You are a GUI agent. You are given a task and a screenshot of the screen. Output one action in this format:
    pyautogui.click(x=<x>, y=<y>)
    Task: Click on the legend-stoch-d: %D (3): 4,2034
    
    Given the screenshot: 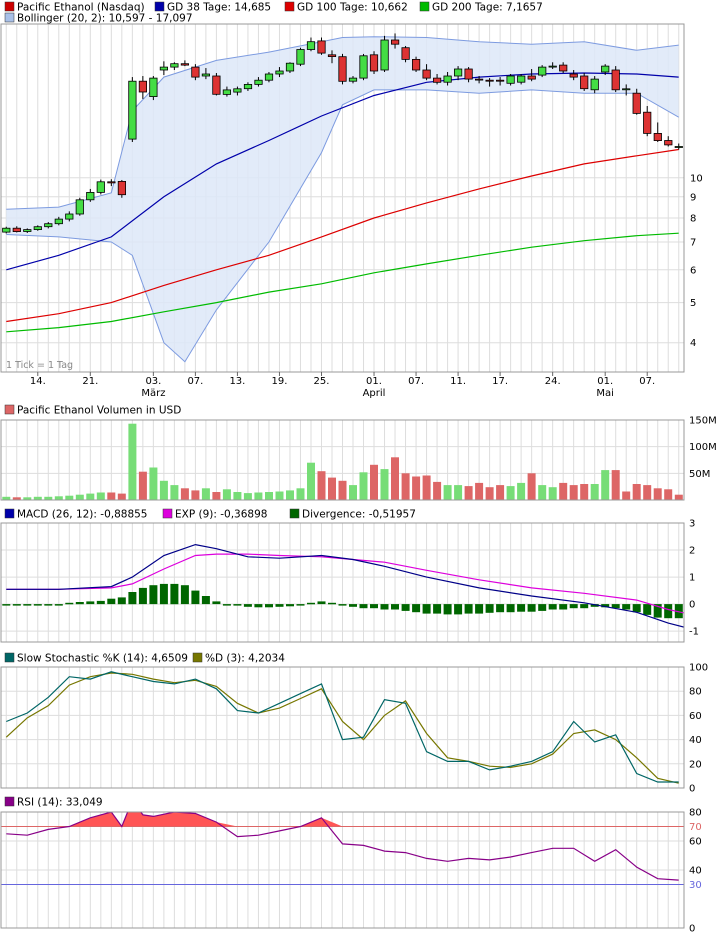 What is the action you would take?
    pyautogui.click(x=245, y=659)
    